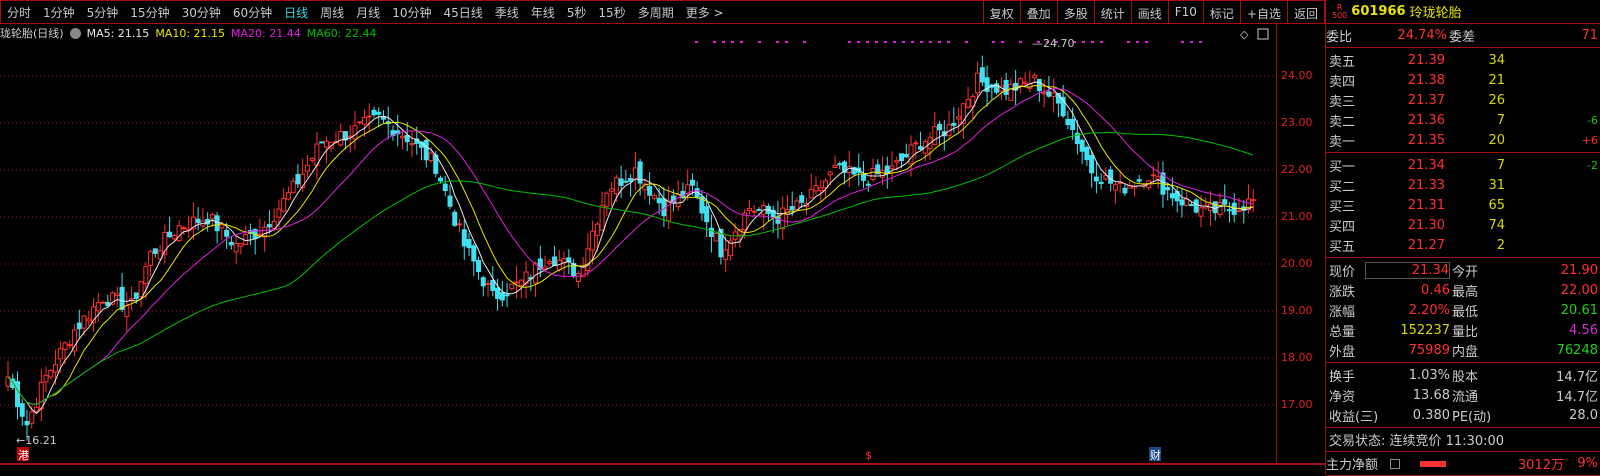 The width and height of the screenshot is (1600, 476). I want to click on order-row: 买二 21.33 31, so click(1463, 185).